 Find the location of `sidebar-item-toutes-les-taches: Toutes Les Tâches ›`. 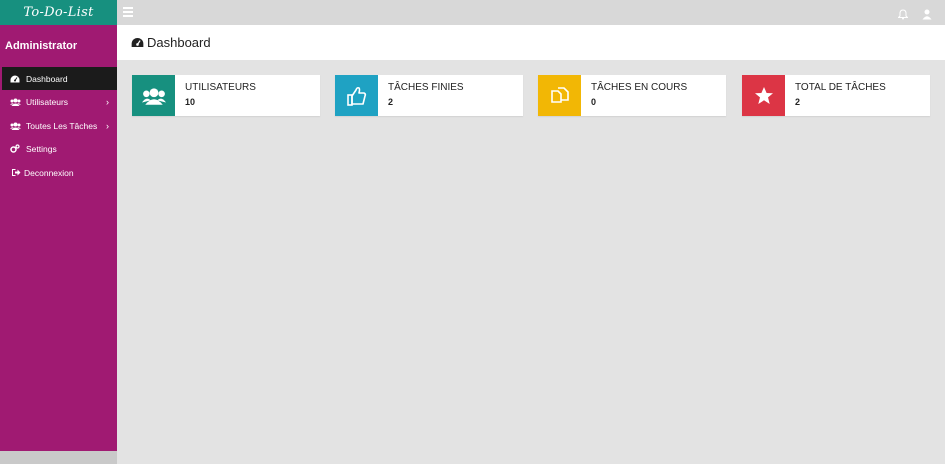

sidebar-item-toutes-les-taches: Toutes Les Tâches › is located at coordinates (59, 125).